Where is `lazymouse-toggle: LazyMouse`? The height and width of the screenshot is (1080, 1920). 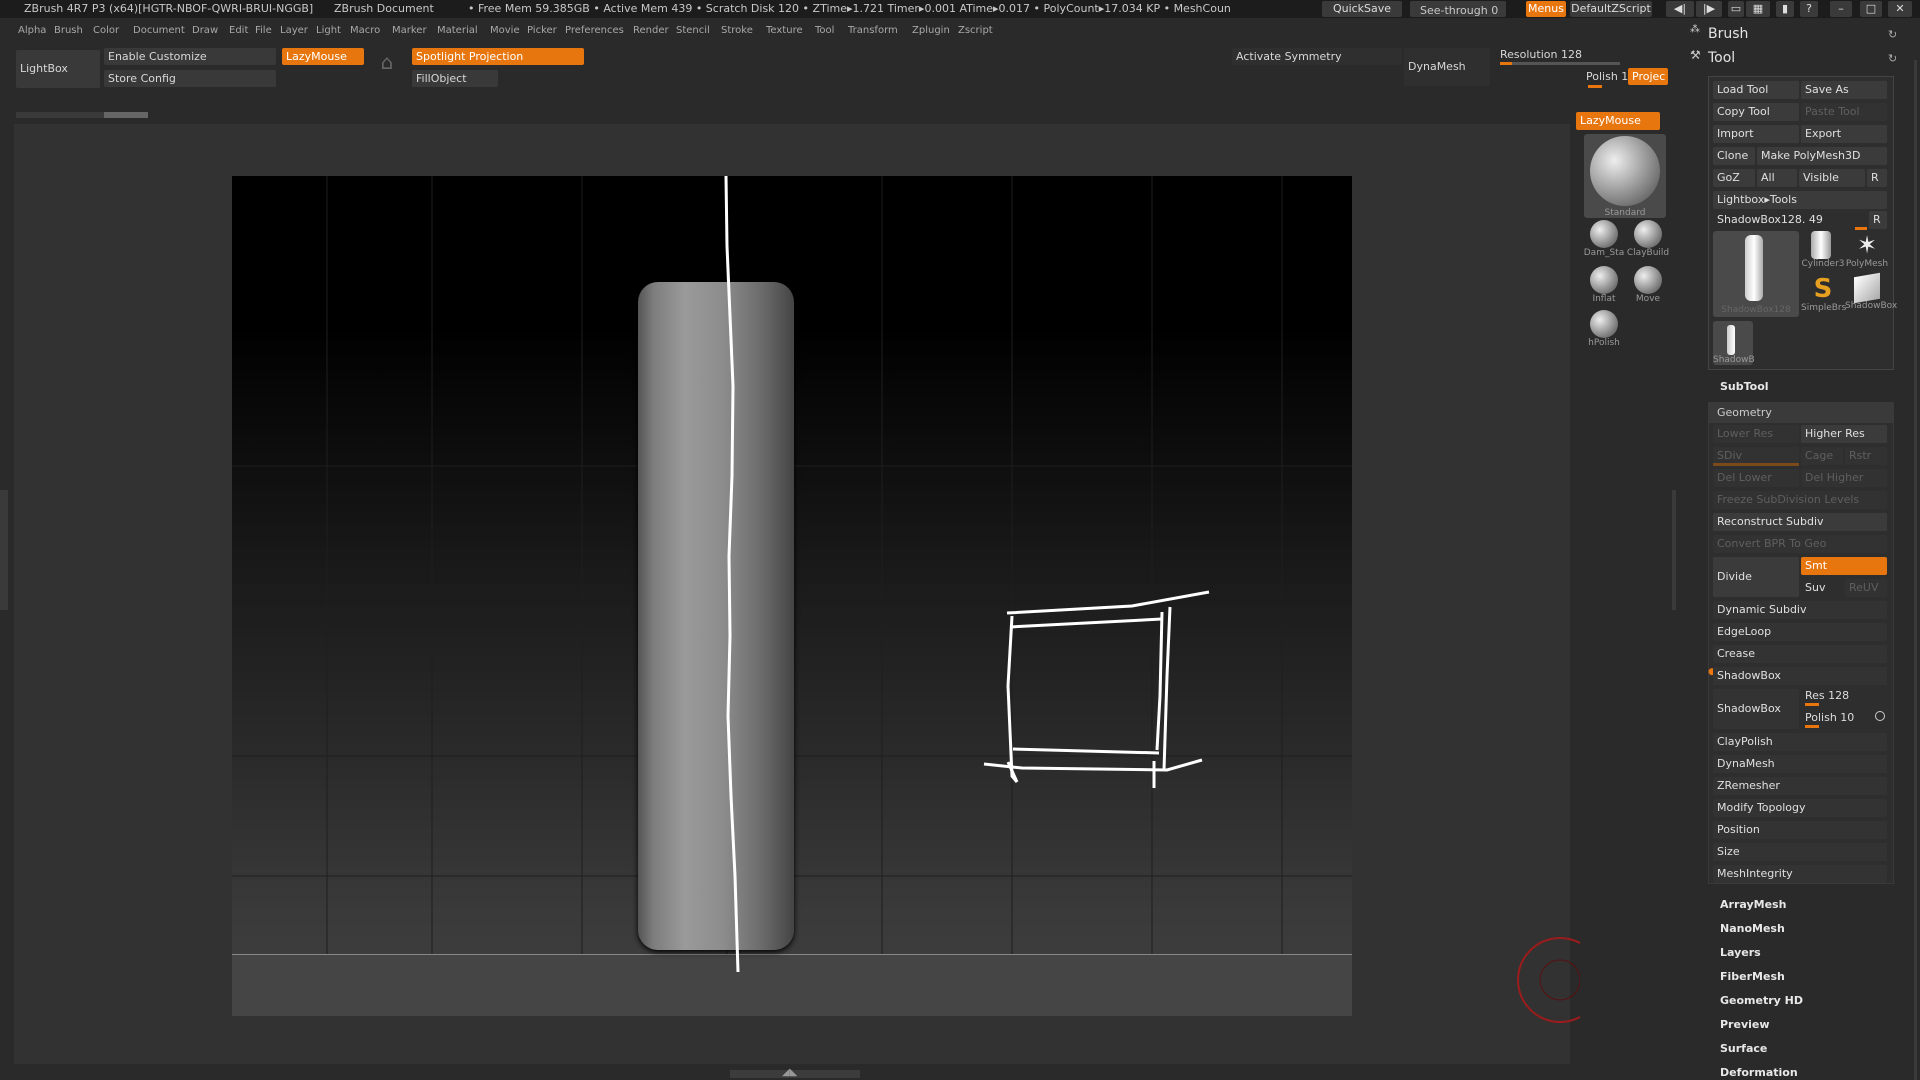
lazymouse-toggle: LazyMouse is located at coordinates (323, 56).